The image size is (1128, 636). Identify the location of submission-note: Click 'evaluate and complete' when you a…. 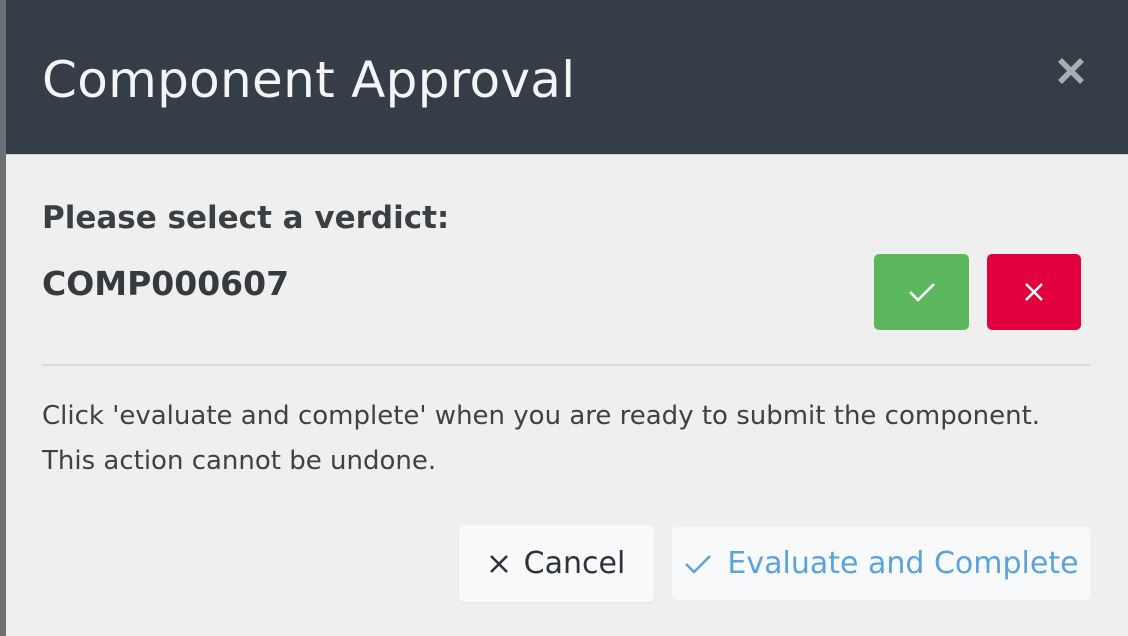
(541, 438).